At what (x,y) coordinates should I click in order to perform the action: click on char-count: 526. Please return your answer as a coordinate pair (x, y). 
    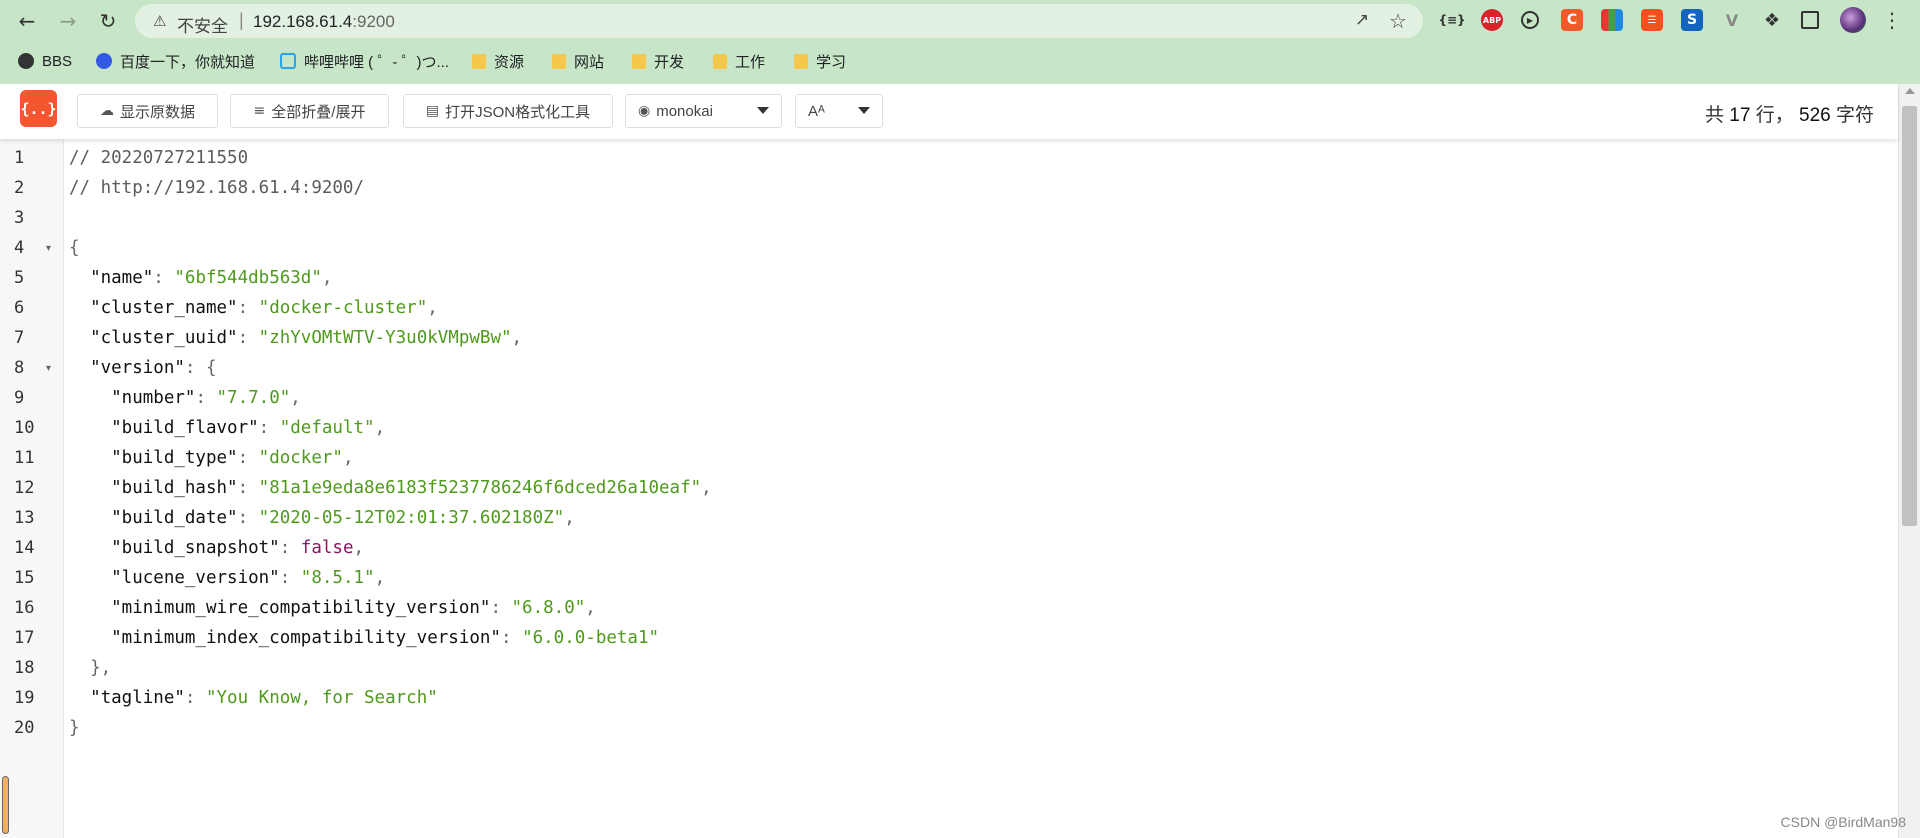
    Looking at the image, I should click on (1815, 115).